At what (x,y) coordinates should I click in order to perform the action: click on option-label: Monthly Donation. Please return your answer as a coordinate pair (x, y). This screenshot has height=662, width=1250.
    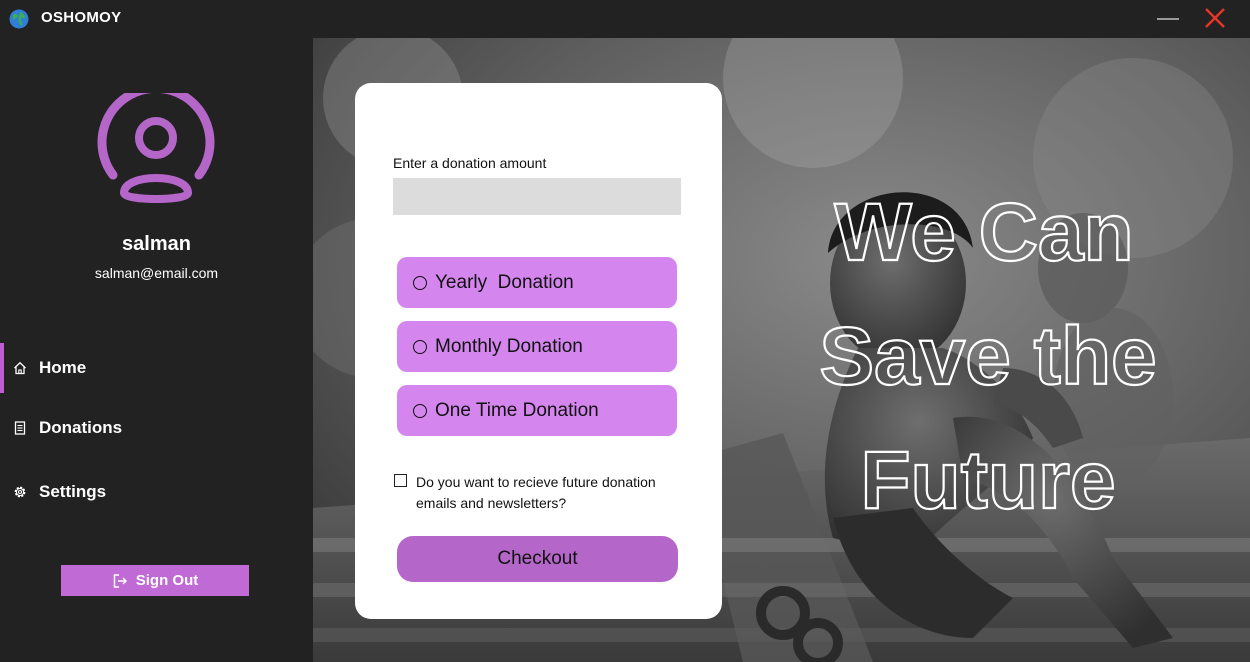
    Looking at the image, I should click on (509, 346).